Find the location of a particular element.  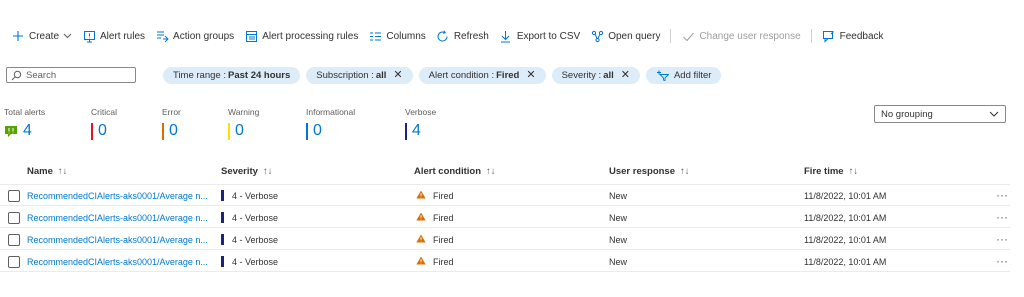

action-groups-label: Action groups is located at coordinates (204, 36).